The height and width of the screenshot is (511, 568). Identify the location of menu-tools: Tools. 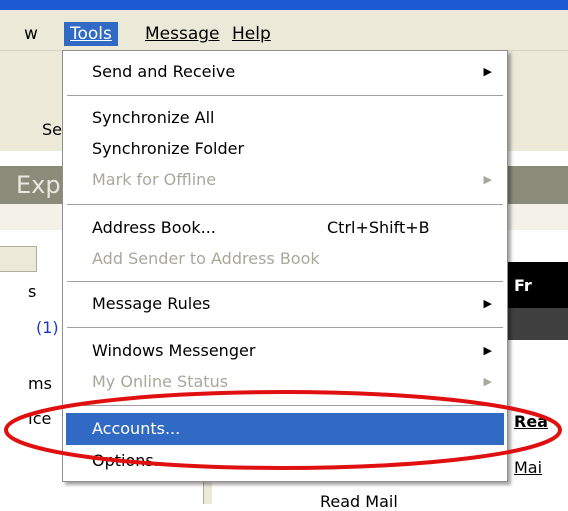
(91, 34).